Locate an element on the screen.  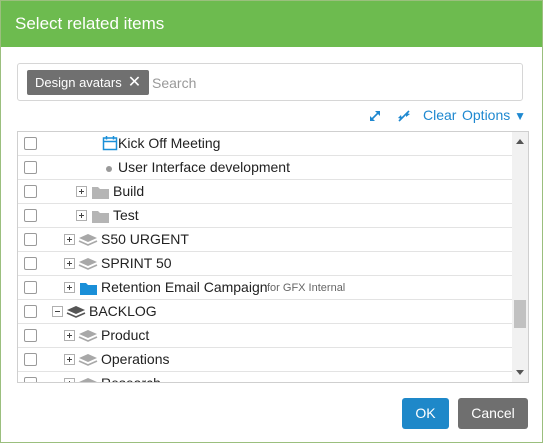
options-link: Options ▼ is located at coordinates (494, 115).